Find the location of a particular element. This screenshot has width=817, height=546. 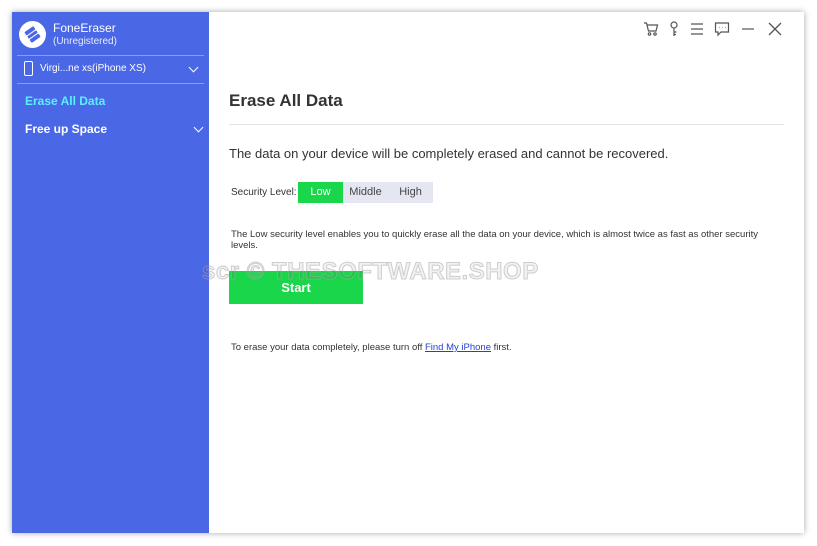

device-label: Virgi...ne xs(iPhone XS) is located at coordinates (93, 68).